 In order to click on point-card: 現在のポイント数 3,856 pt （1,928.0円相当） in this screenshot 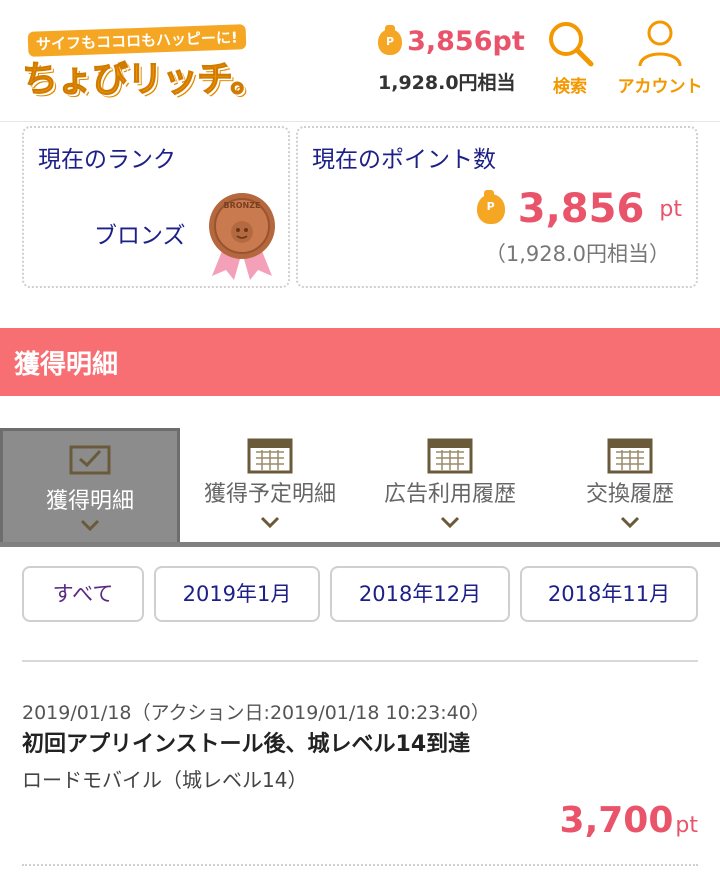, I will do `click(497, 207)`.